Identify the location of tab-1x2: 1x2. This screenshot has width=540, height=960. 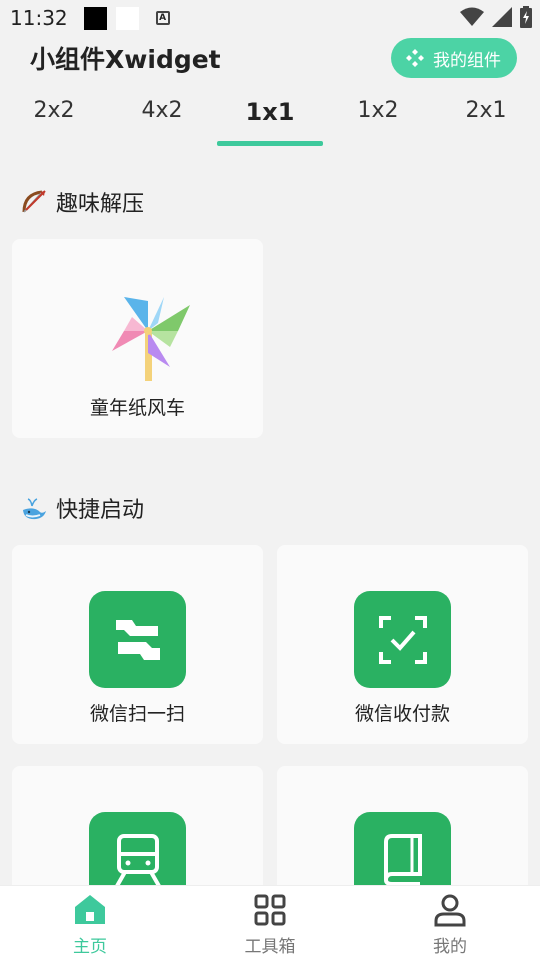
(378, 117).